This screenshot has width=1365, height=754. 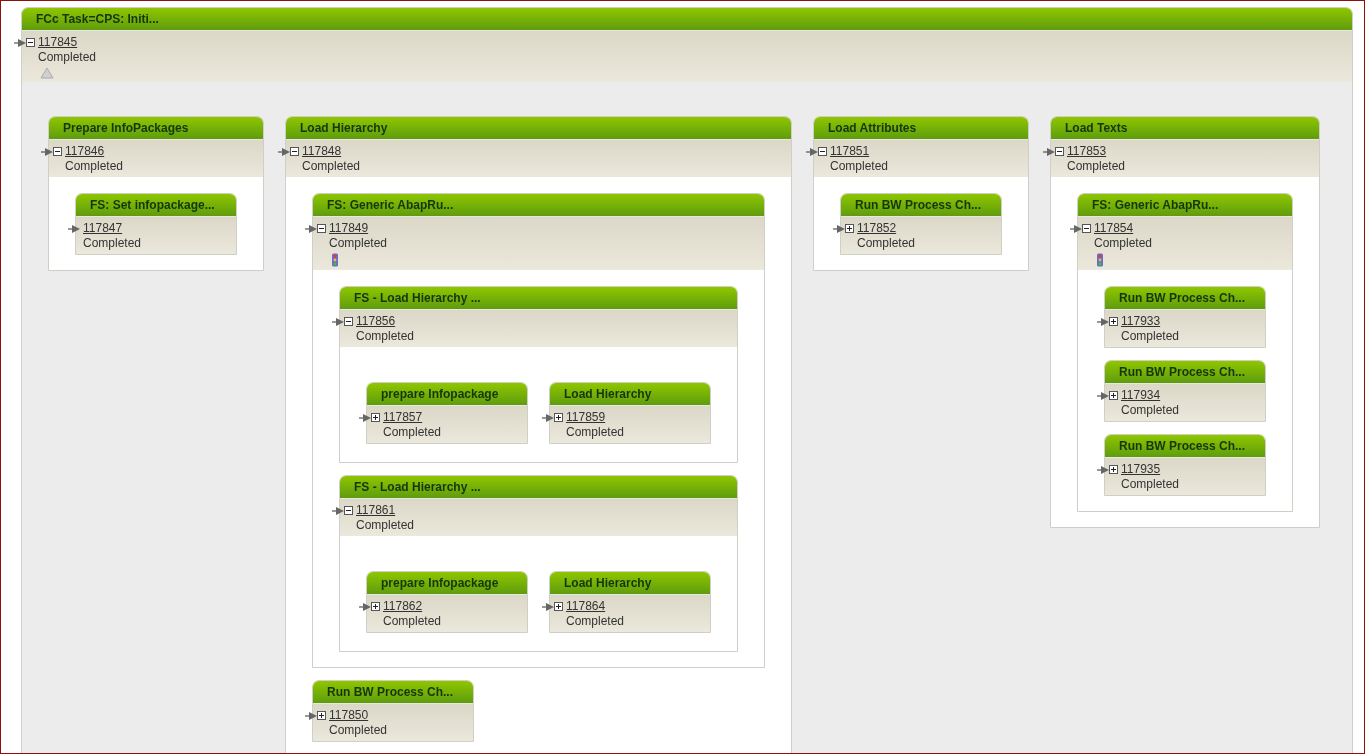 I want to click on node-title: Prepare InfoPackages, so click(x=156, y=128).